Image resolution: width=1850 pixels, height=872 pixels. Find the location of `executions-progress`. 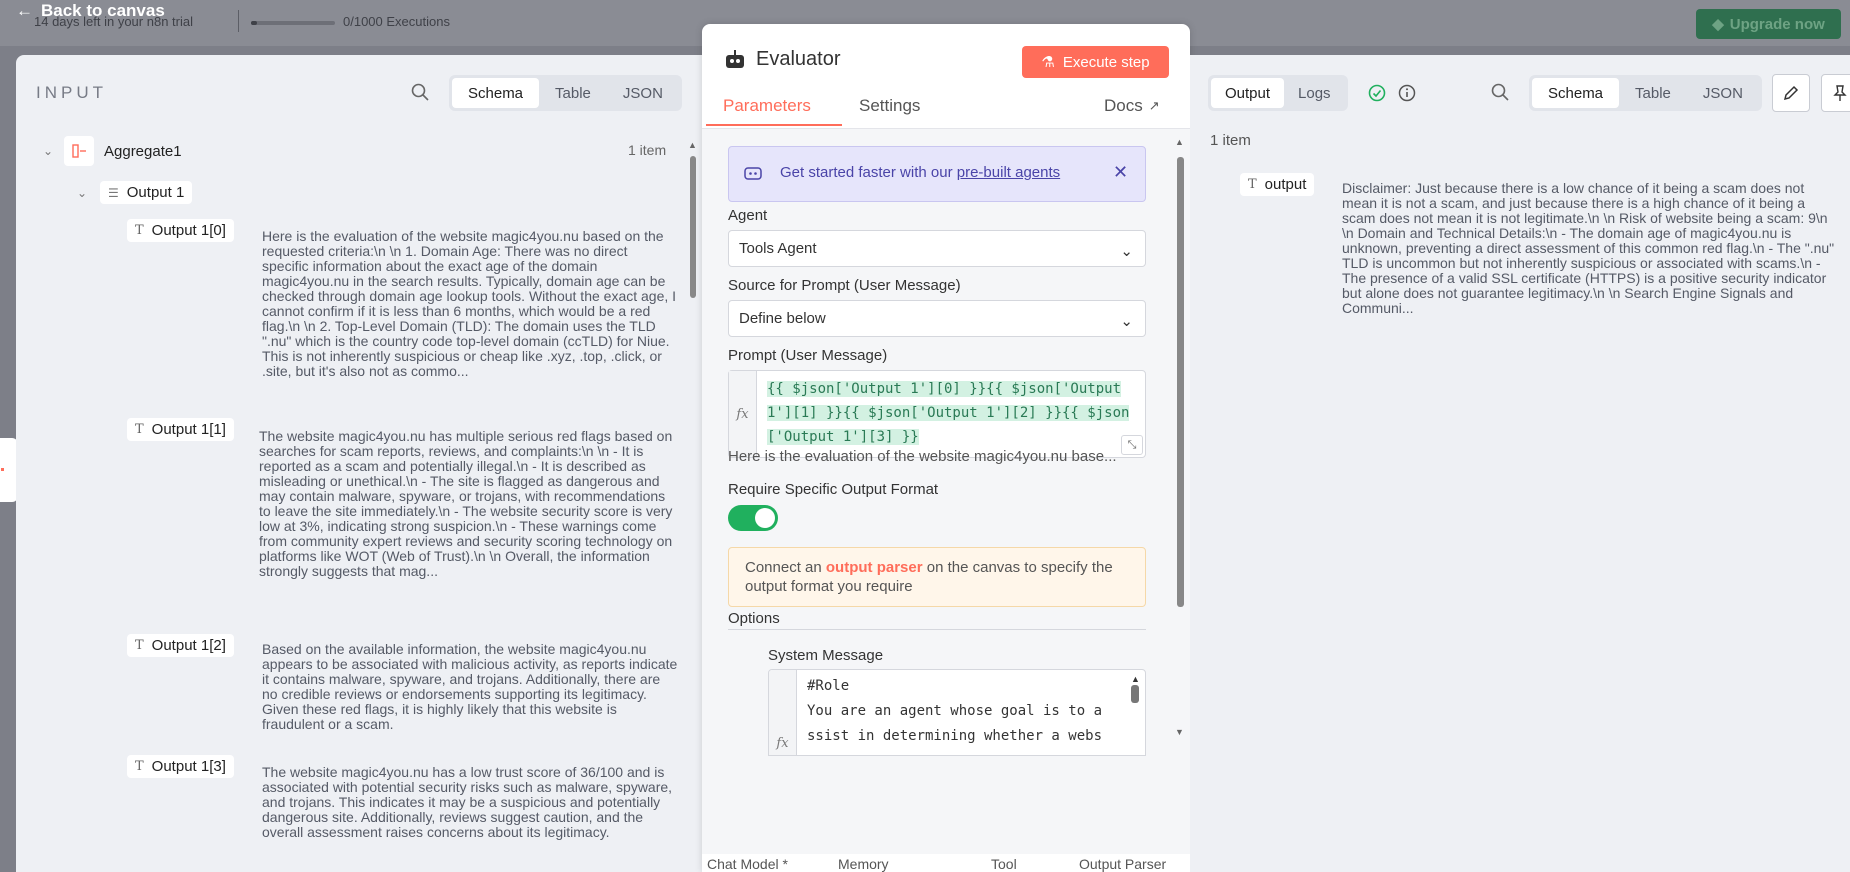

executions-progress is located at coordinates (293, 23).